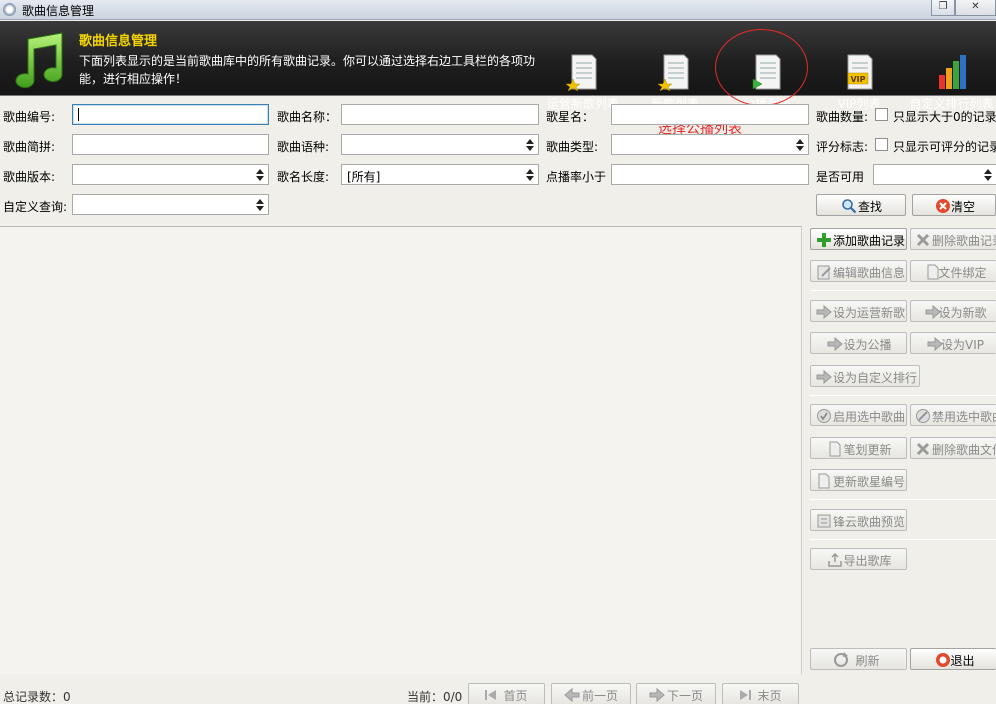 This screenshot has width=996, height=704. What do you see at coordinates (506, 693) in the screenshot?
I see `first-page-button: 首页` at bounding box center [506, 693].